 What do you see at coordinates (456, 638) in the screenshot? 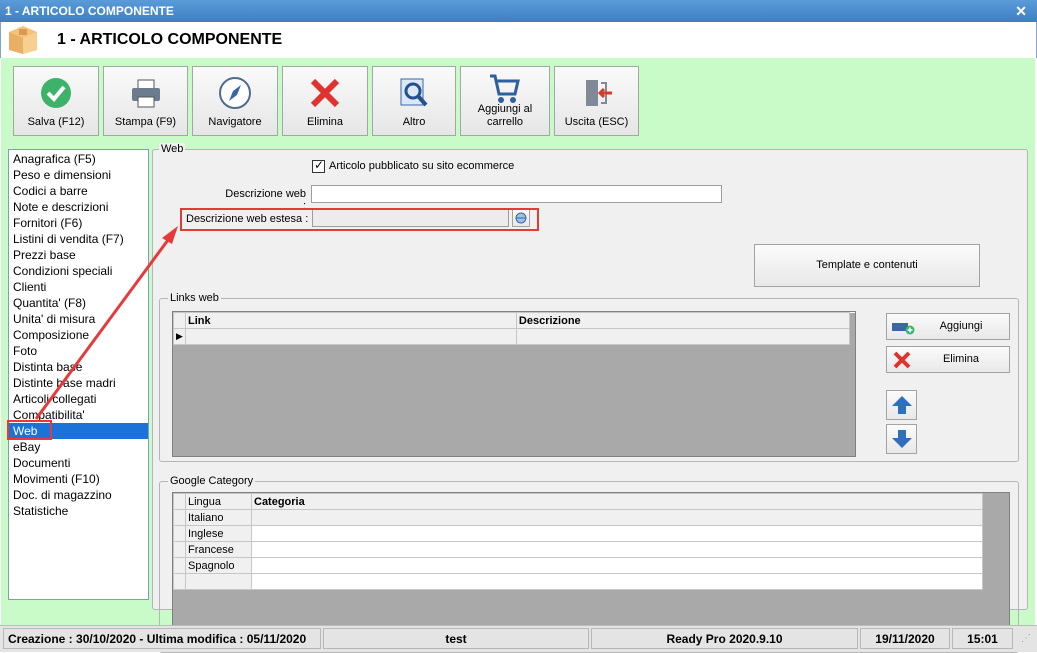
I see `status-user: test` at bounding box center [456, 638].